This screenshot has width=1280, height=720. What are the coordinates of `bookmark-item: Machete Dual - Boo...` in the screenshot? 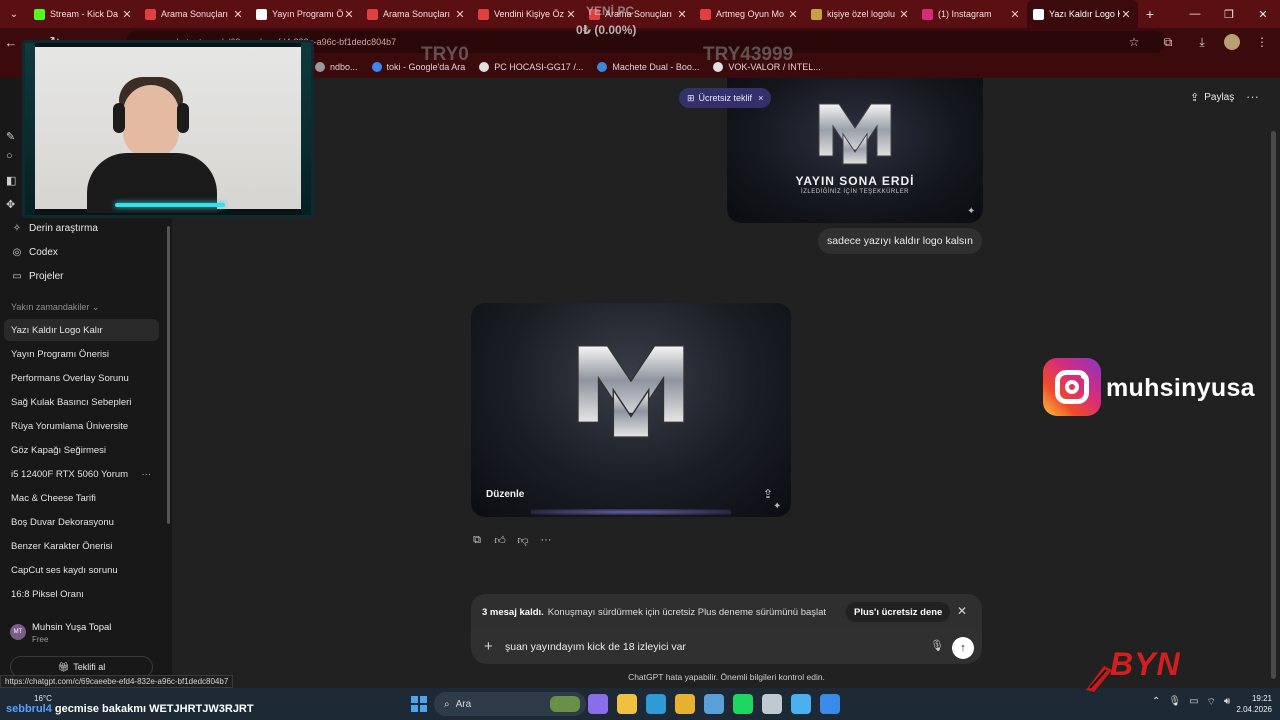 It's located at (648, 67).